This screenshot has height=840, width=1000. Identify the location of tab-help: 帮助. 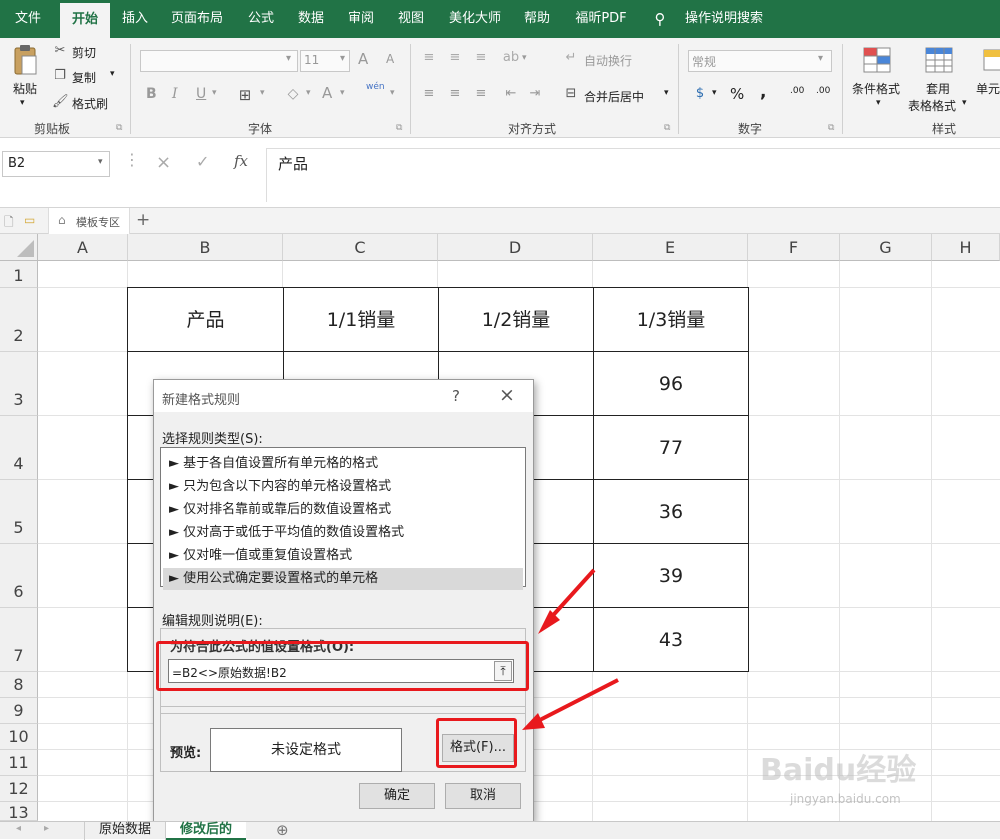
(537, 19).